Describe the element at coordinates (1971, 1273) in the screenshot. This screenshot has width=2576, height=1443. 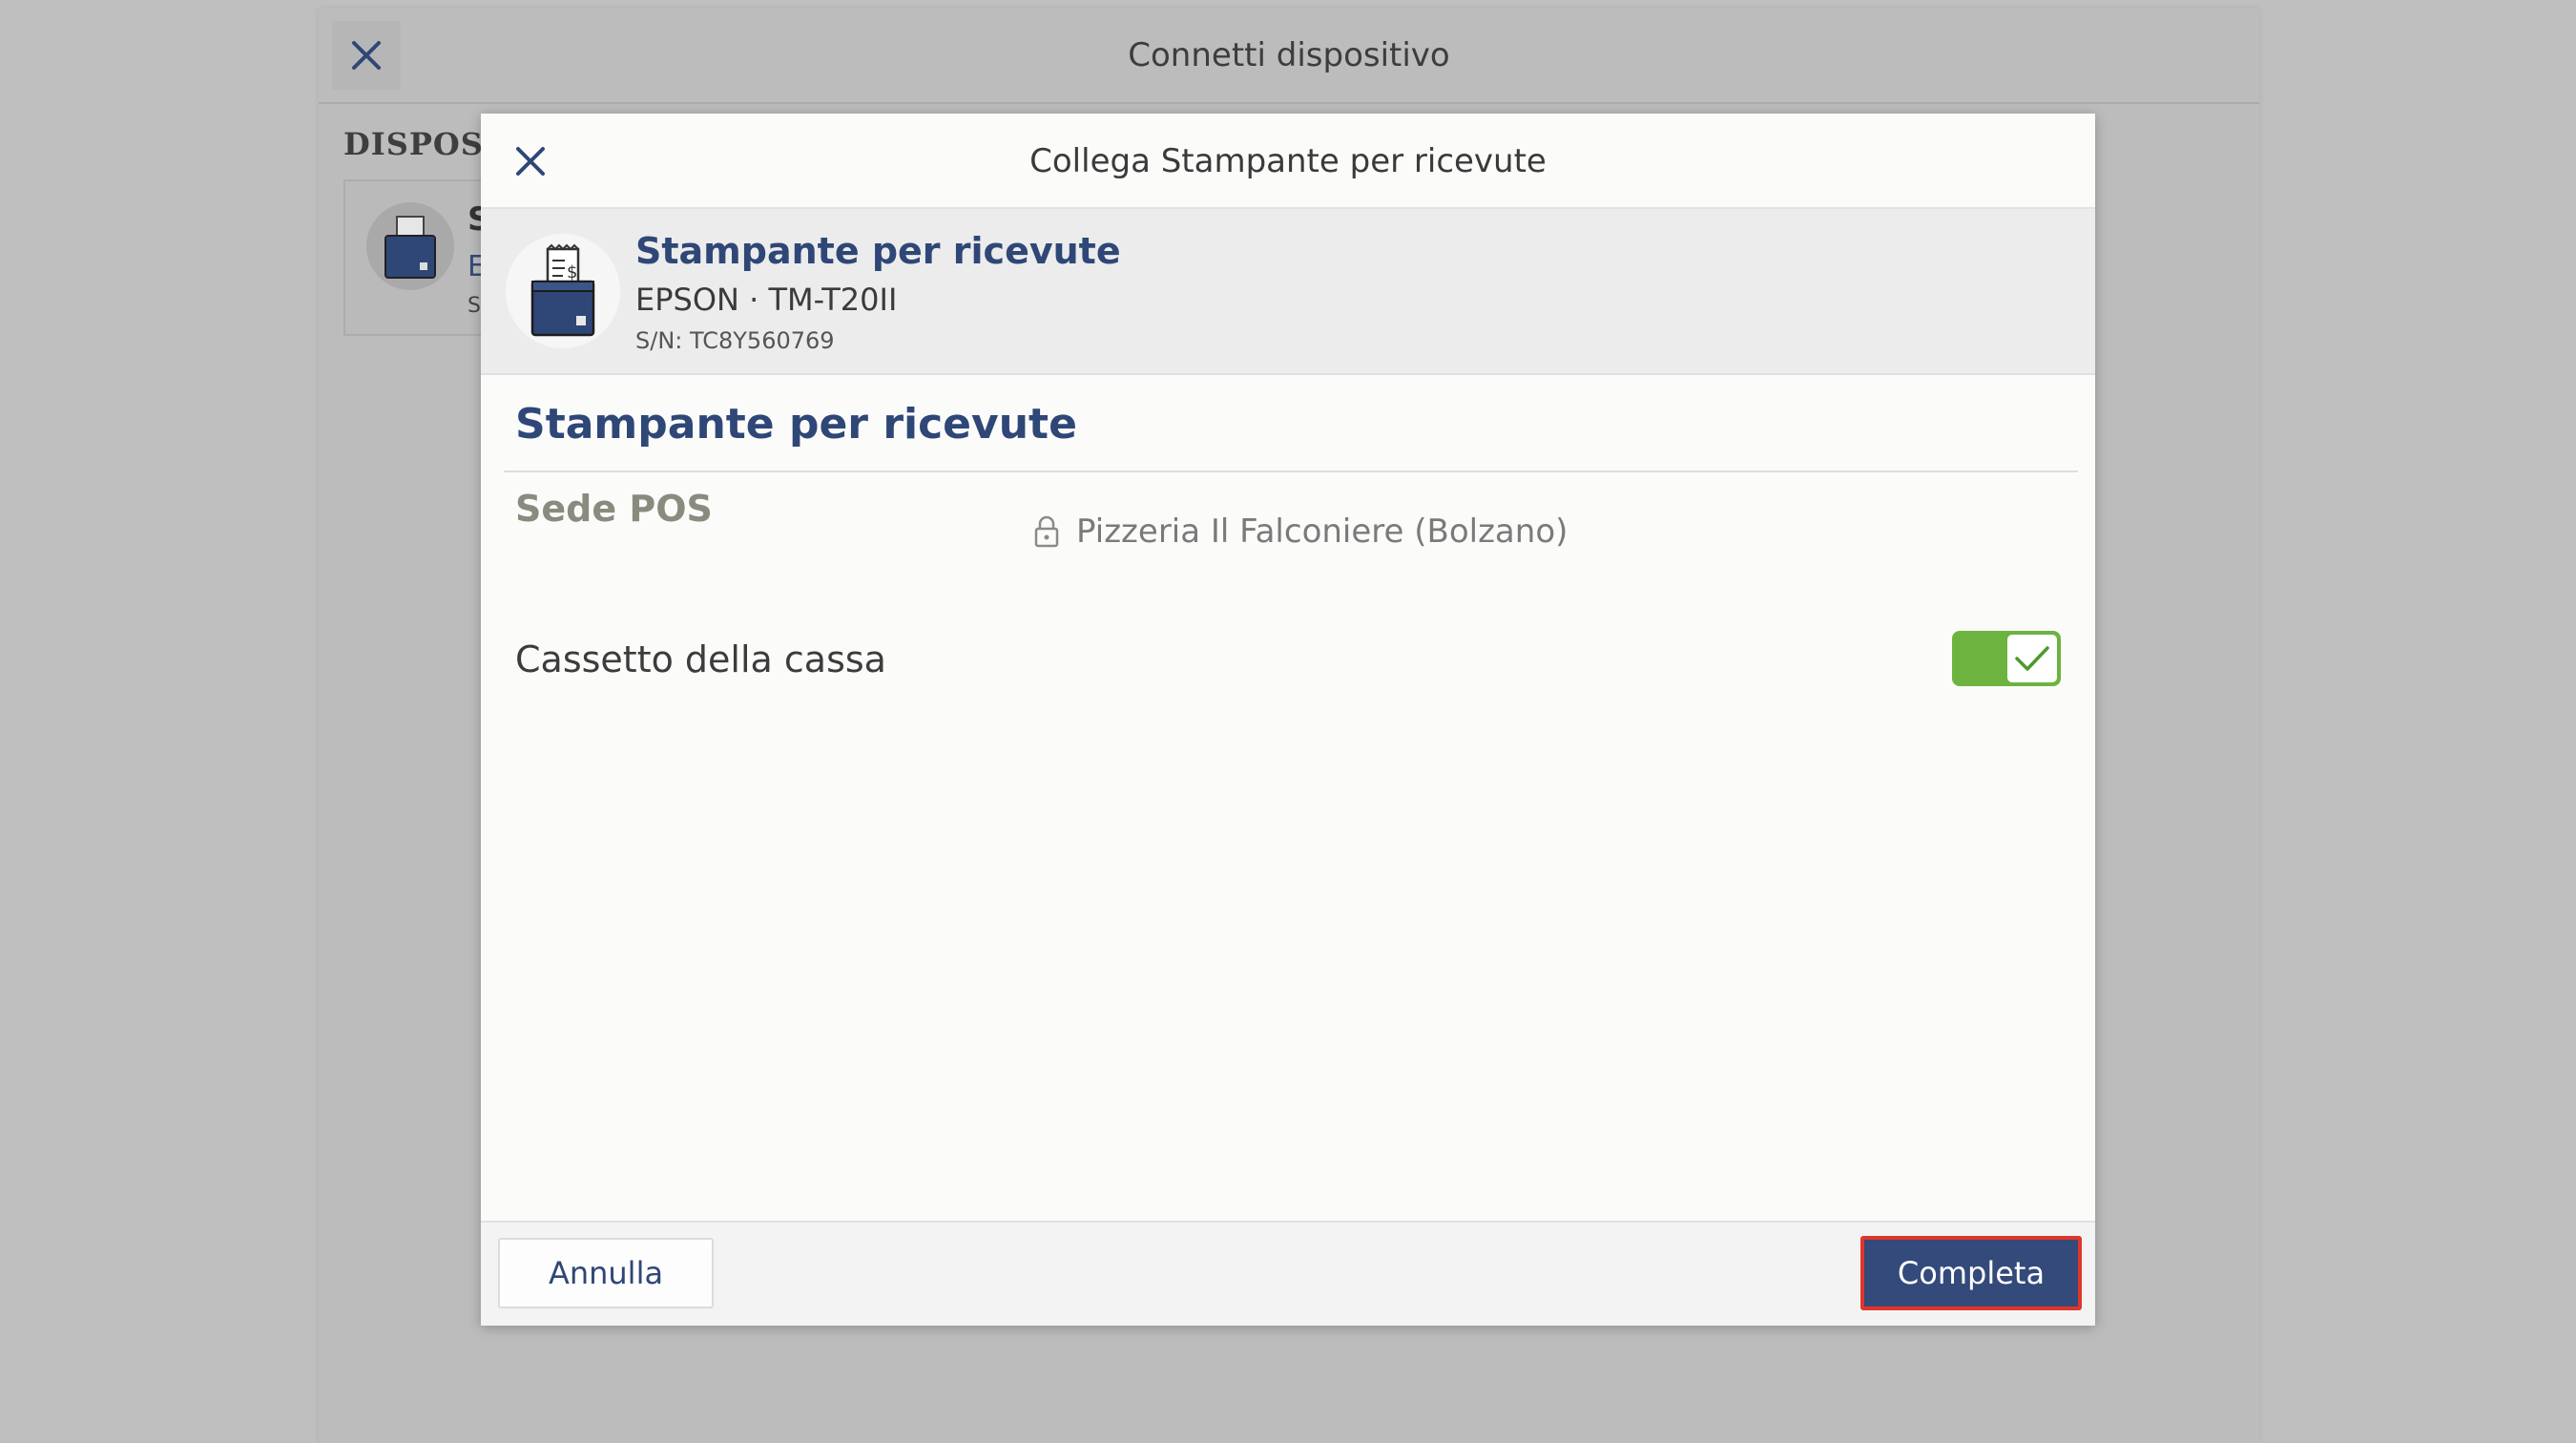
I see `complete-button: Completa` at that location.